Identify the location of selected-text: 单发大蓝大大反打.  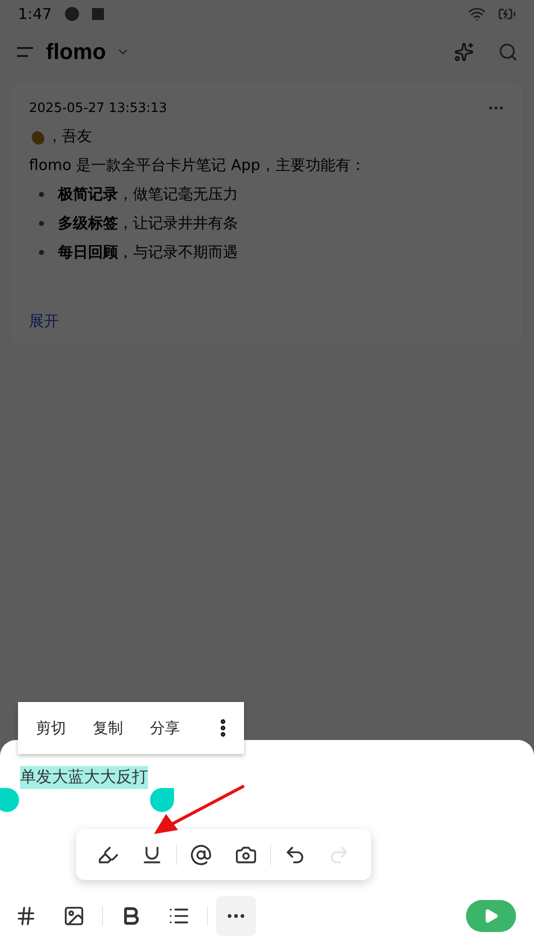
(84, 777).